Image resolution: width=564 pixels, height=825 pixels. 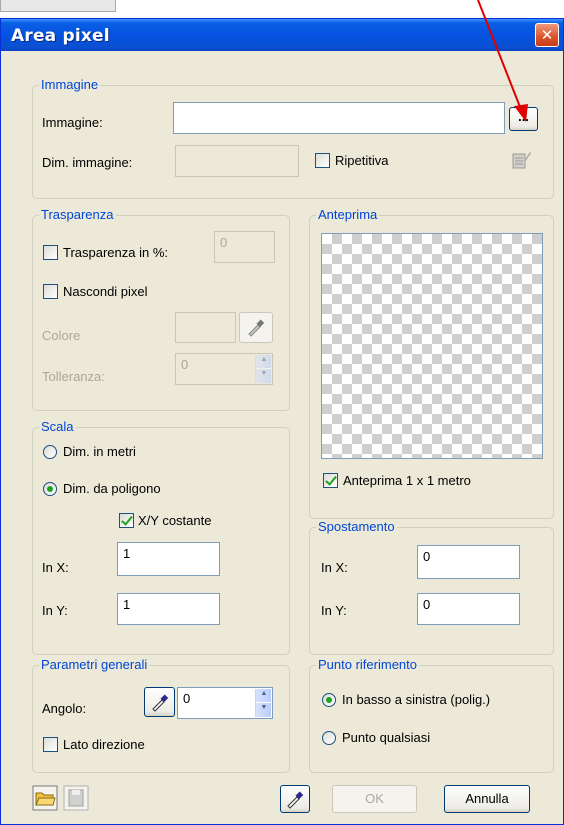 I want to click on color-label: Colore, so click(x=61, y=335).